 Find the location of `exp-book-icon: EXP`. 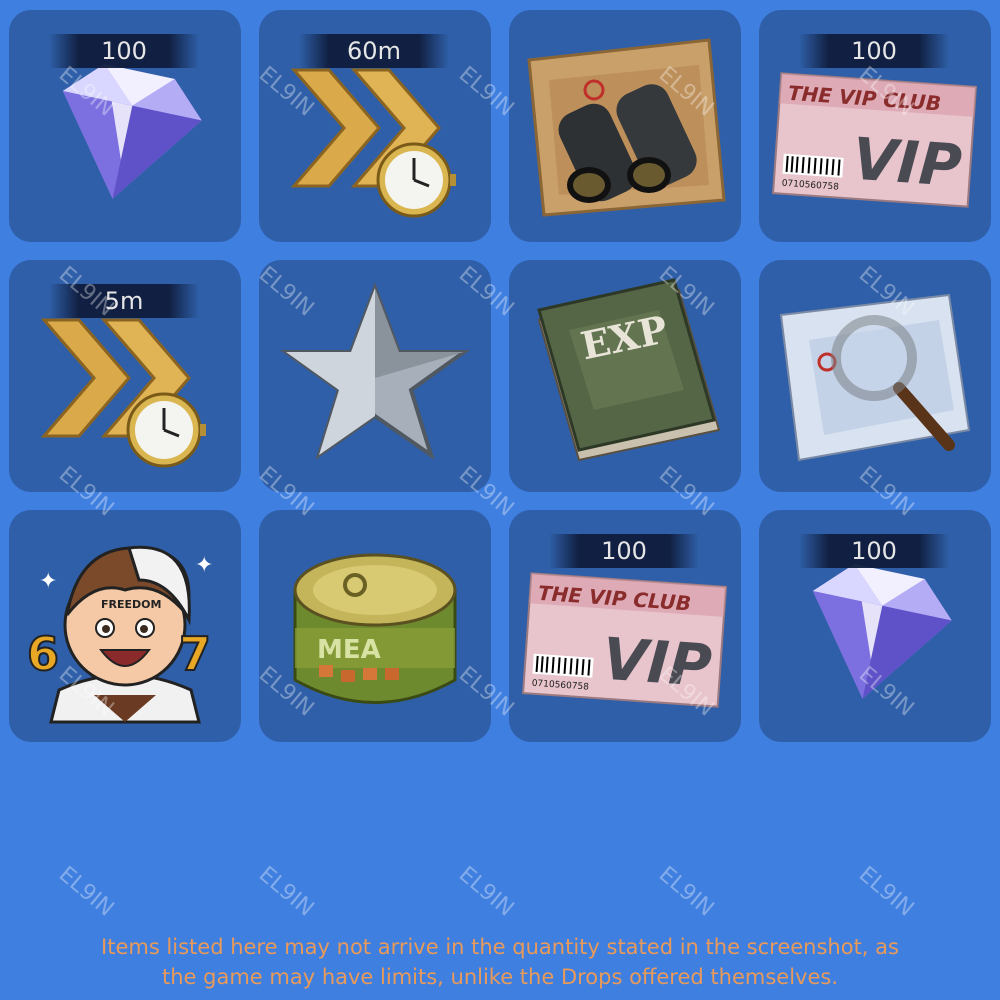

exp-book-icon: EXP is located at coordinates (629, 370).